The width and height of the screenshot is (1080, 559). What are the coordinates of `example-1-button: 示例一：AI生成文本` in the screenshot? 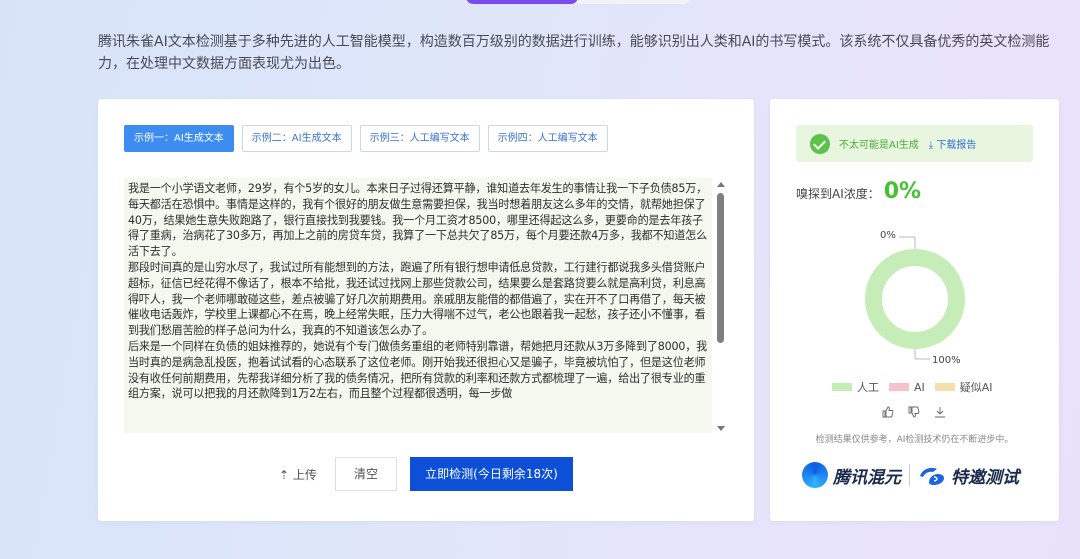 It's located at (179, 138).